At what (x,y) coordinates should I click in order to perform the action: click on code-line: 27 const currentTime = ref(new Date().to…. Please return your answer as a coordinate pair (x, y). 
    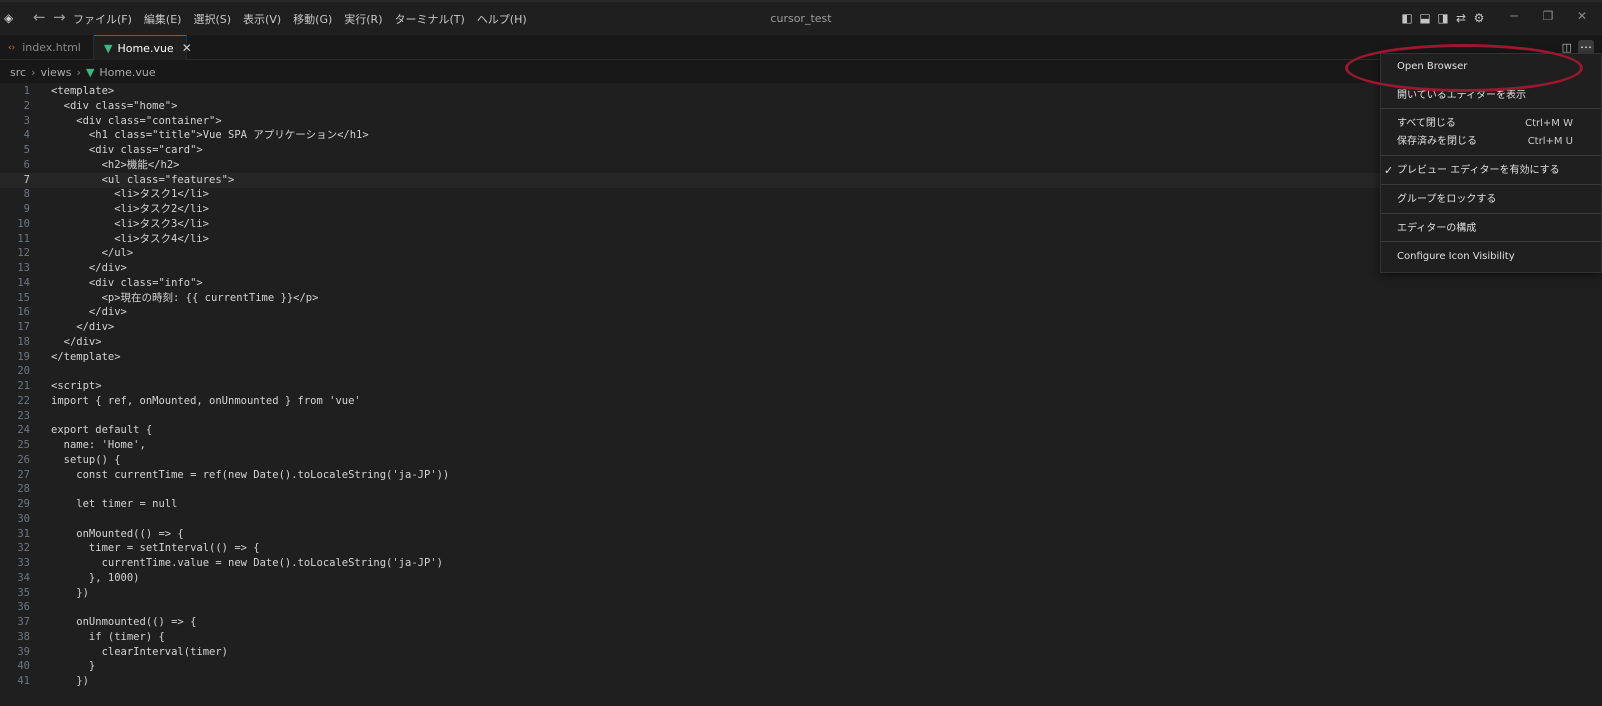
    Looking at the image, I should click on (695, 475).